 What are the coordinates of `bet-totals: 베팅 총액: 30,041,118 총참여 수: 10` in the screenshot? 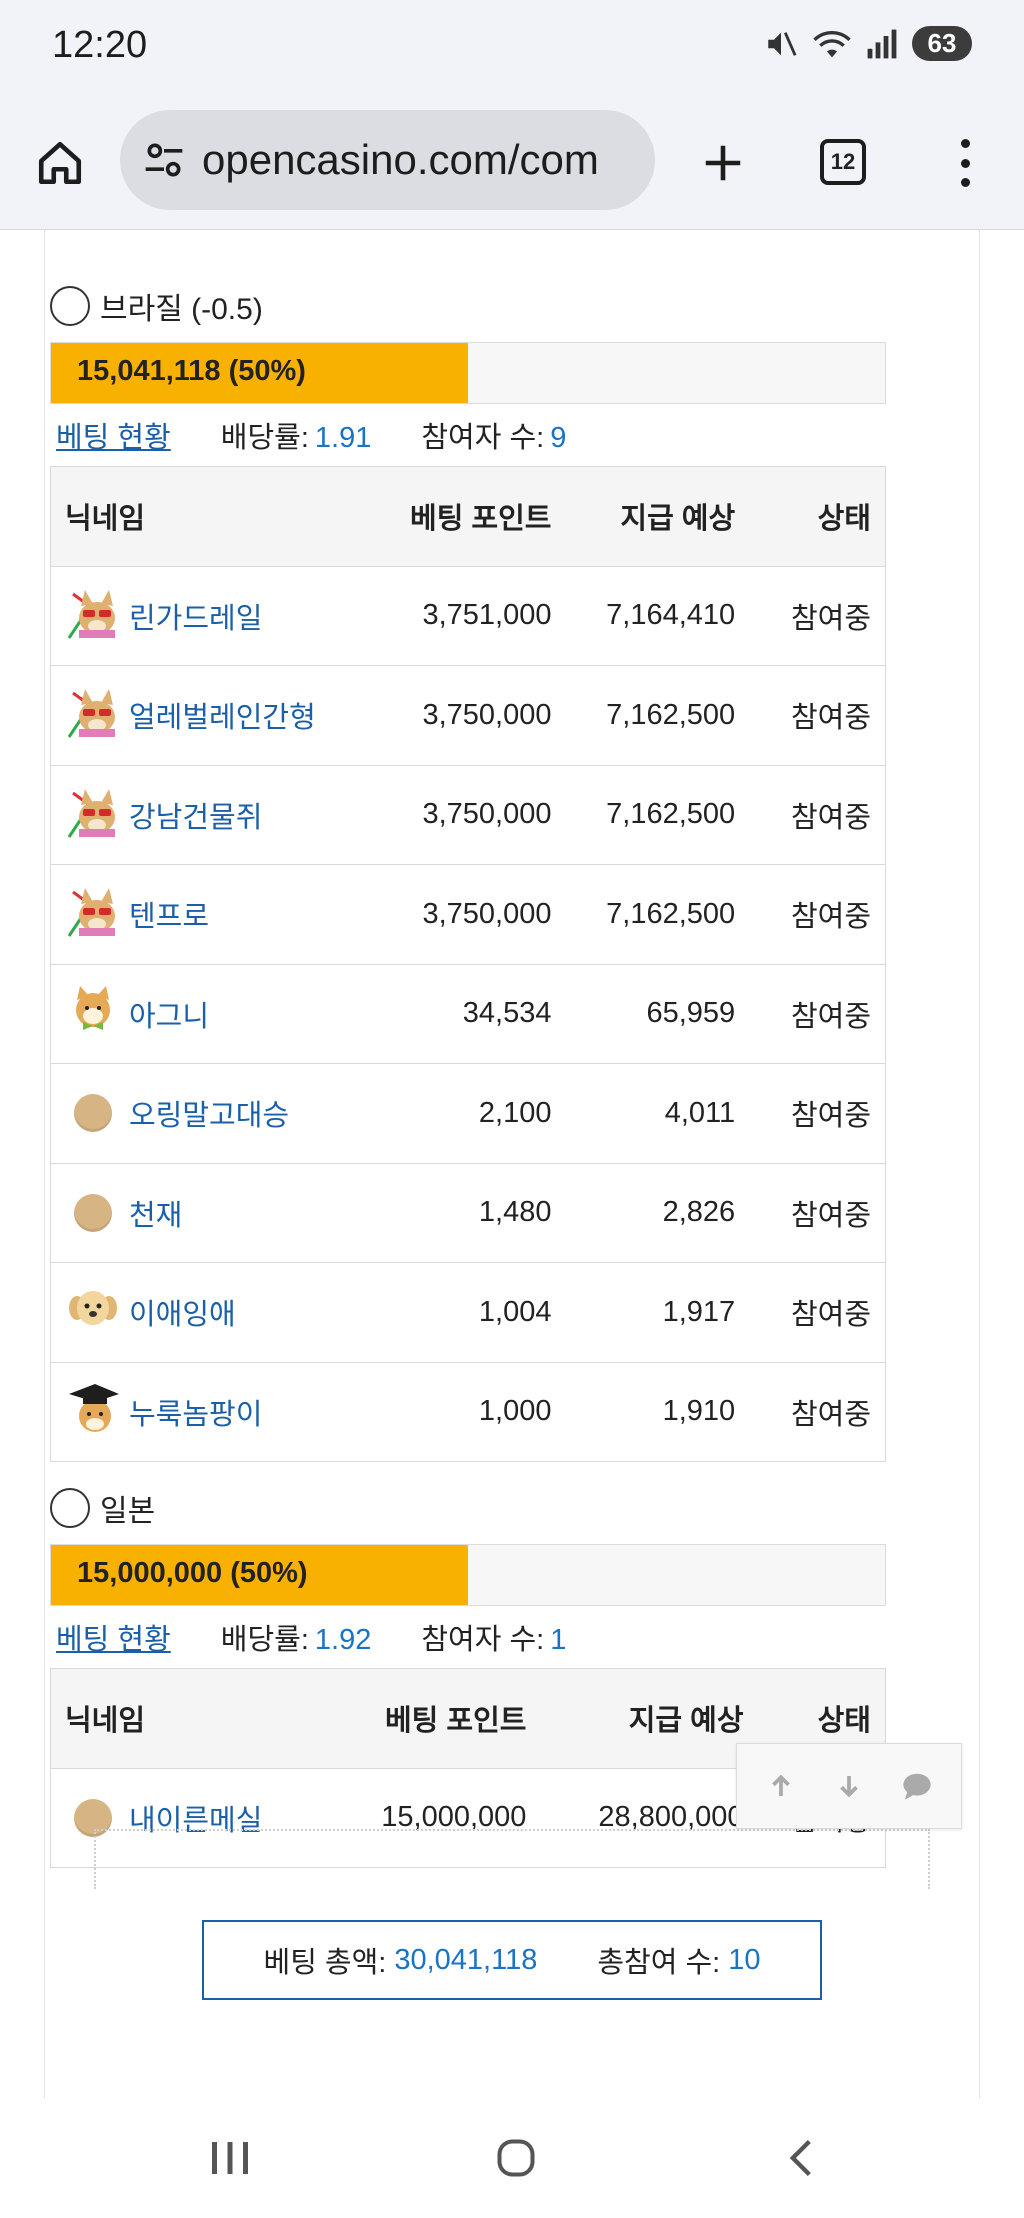 It's located at (512, 1960).